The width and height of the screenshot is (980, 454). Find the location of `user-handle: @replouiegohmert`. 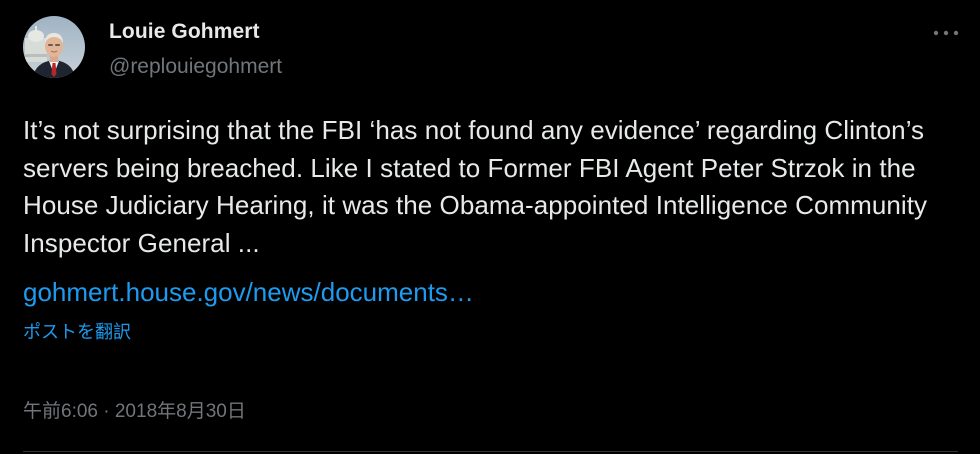

user-handle: @replouiegohmert is located at coordinates (195, 67).